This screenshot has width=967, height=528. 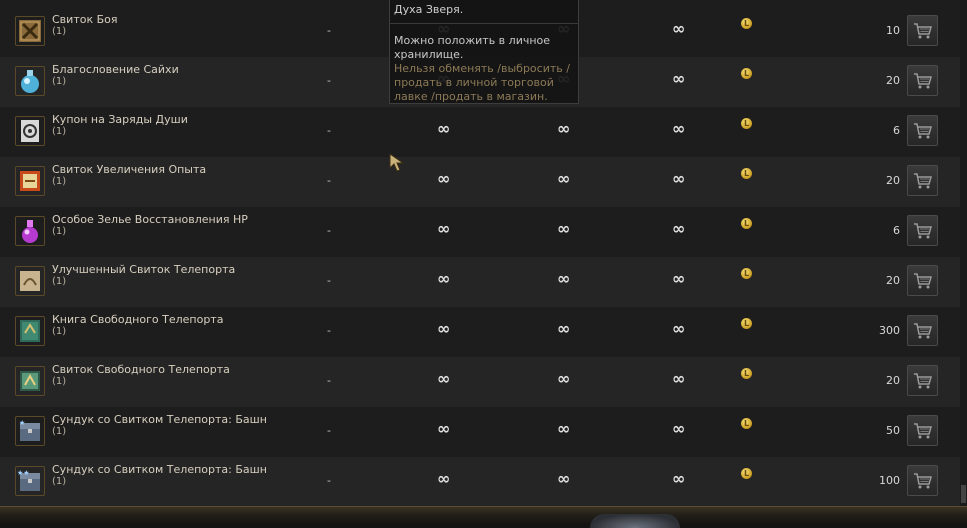 I want to click on teleport-book-icon, so click(x=30, y=331).